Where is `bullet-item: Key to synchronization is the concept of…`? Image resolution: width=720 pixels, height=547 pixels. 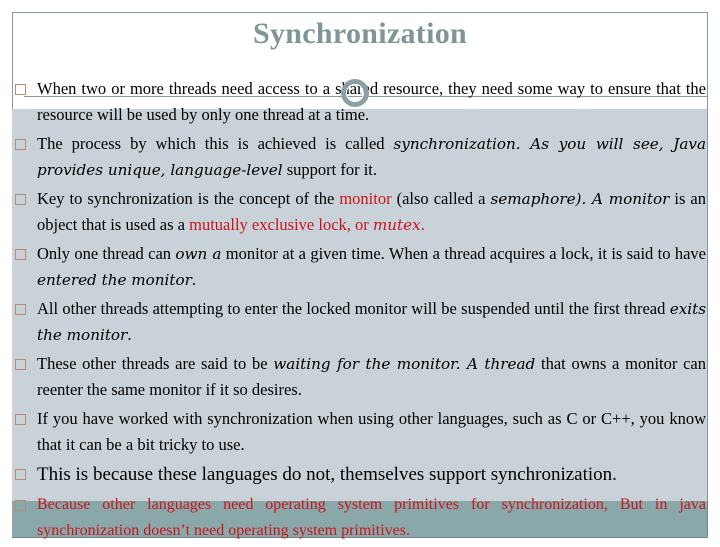
bullet-item: Key to synchronization is the concept of… is located at coordinates (360, 212).